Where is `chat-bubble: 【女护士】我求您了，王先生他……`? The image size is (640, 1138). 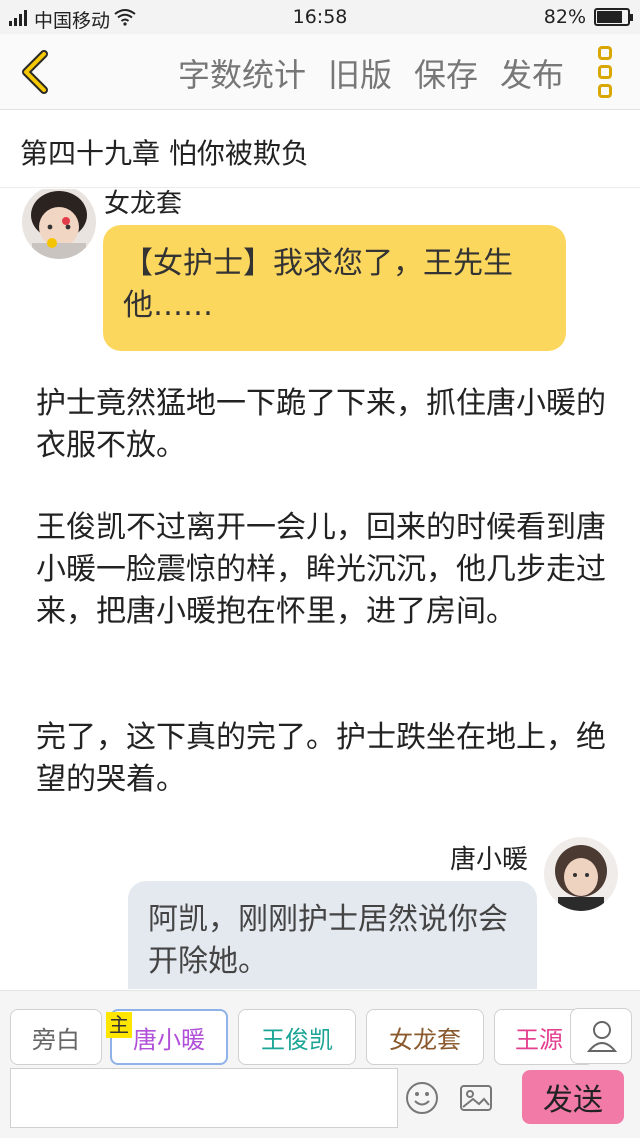 chat-bubble: 【女护士】我求您了，王先生他…… is located at coordinates (334, 288).